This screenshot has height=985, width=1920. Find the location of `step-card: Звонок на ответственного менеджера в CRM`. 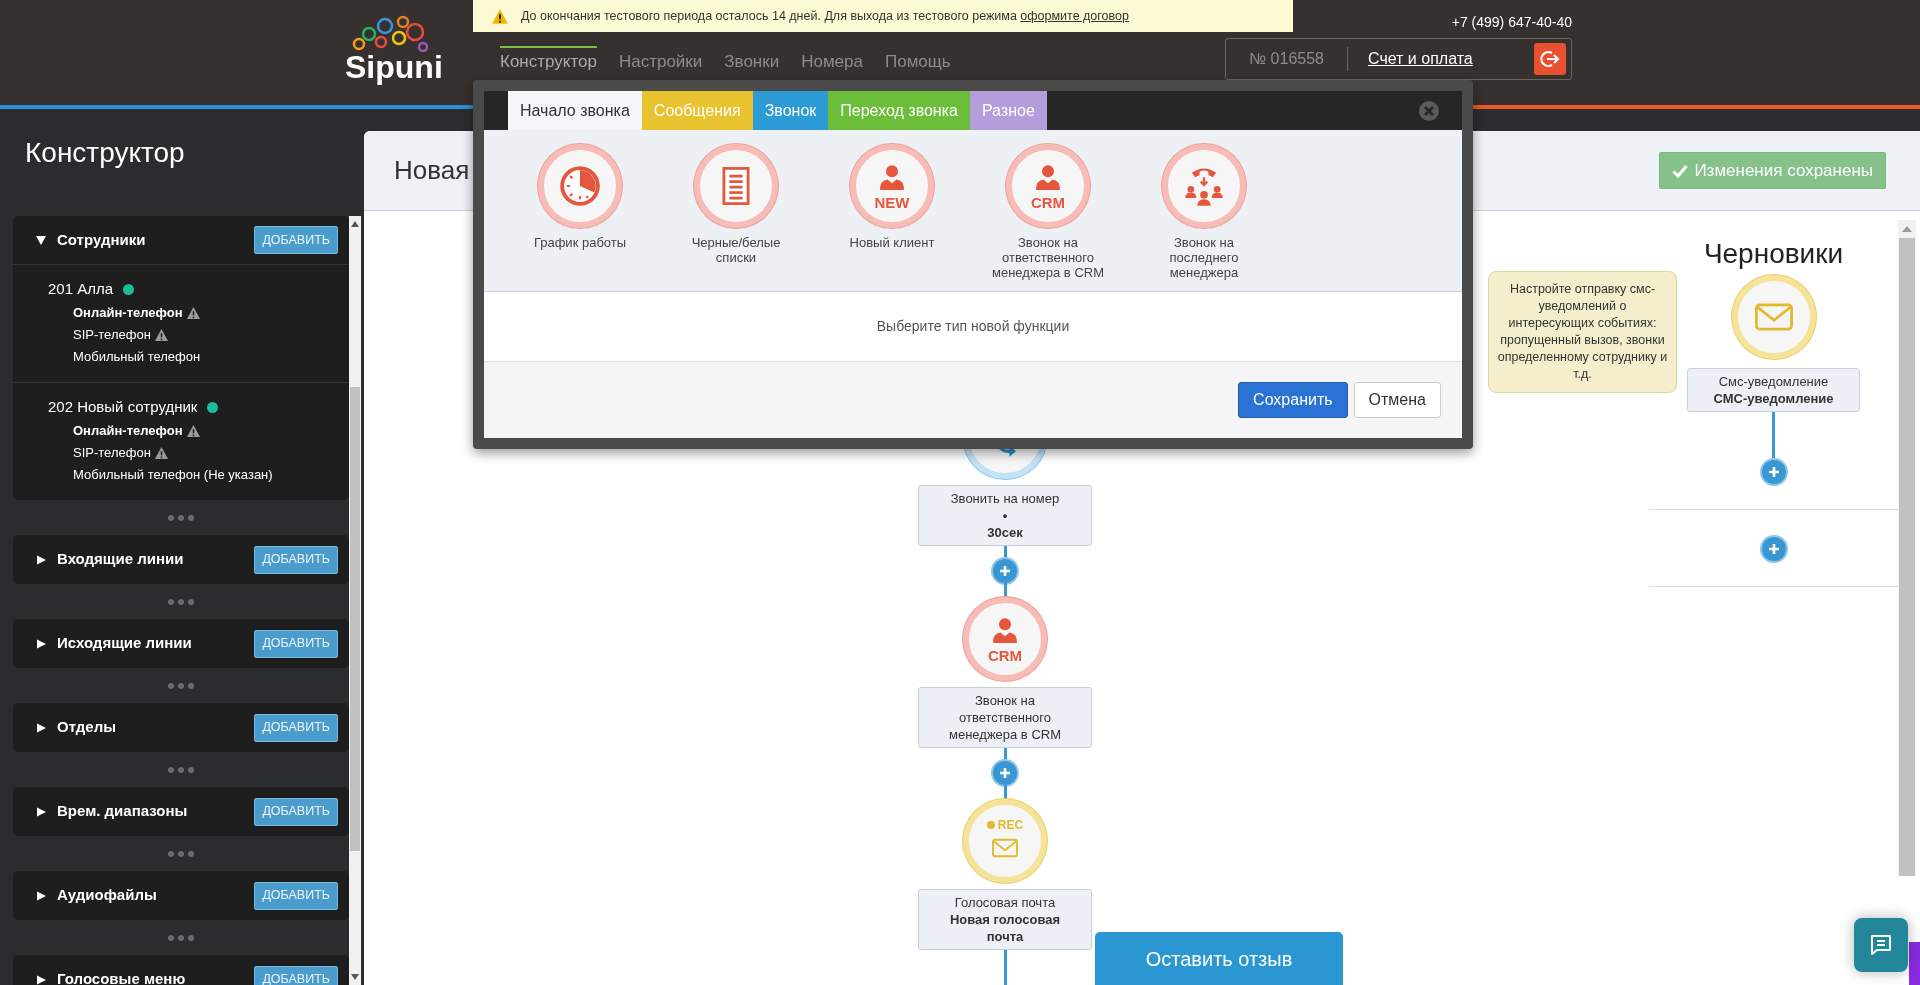

step-card: Звонок на ответственного менеджера в CRM is located at coordinates (1005, 717).